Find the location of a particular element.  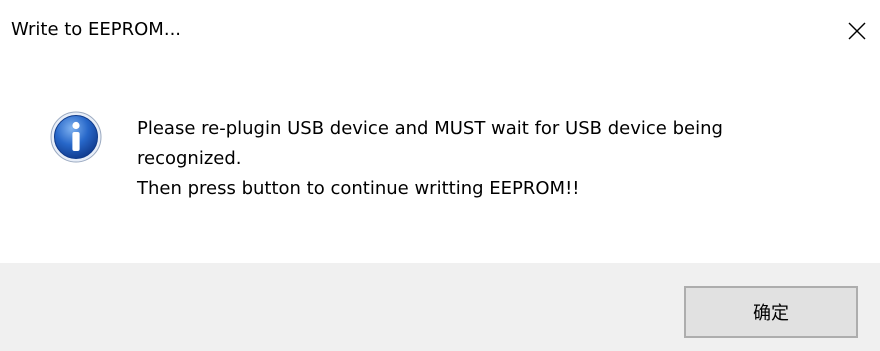

close-icon is located at coordinates (857, 31).